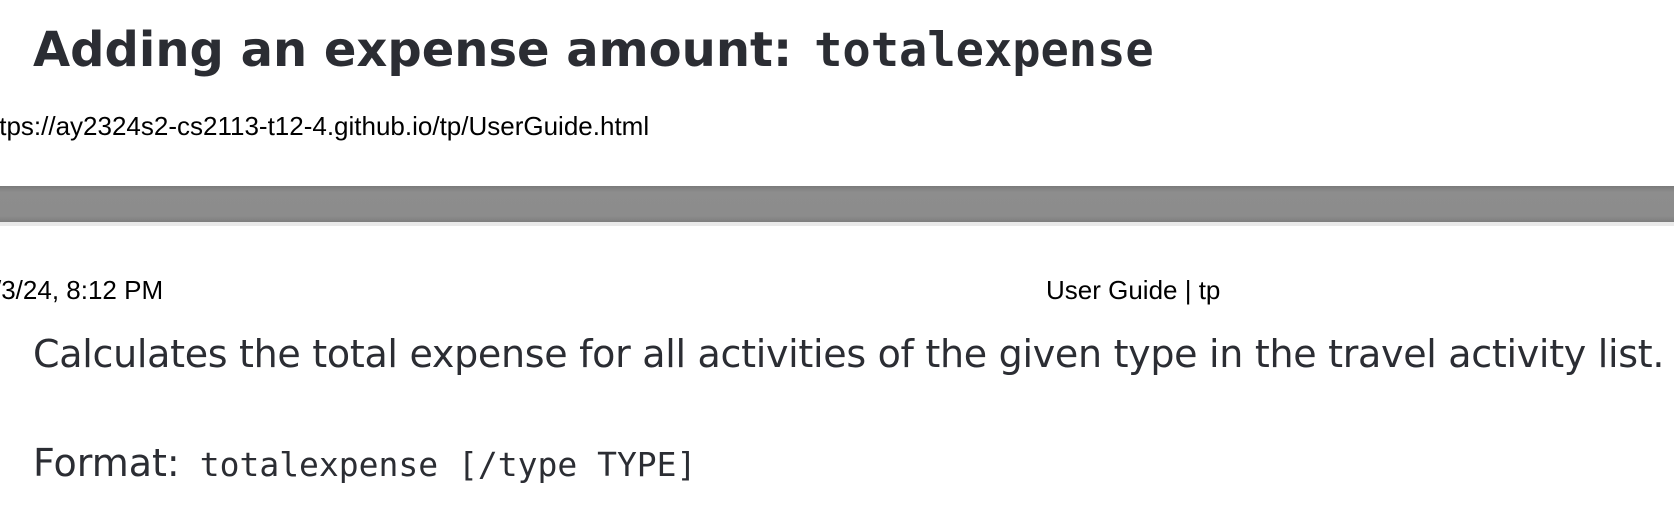  I want to click on section-heading: Adding an expense amount: totalexpense, so click(593, 50).